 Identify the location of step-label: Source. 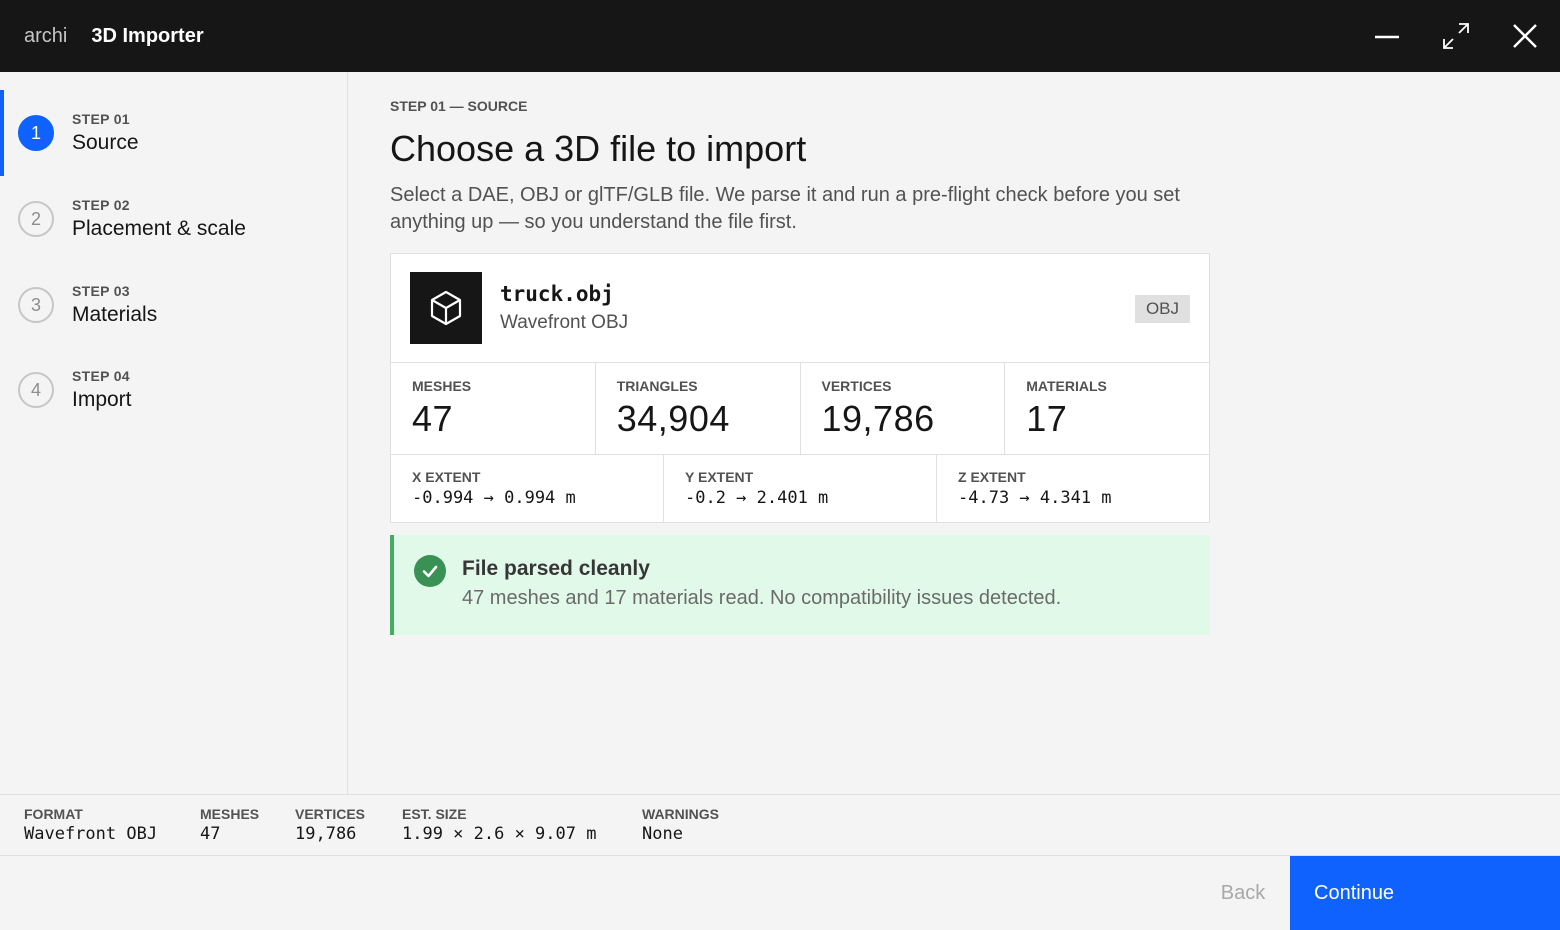
(105, 142).